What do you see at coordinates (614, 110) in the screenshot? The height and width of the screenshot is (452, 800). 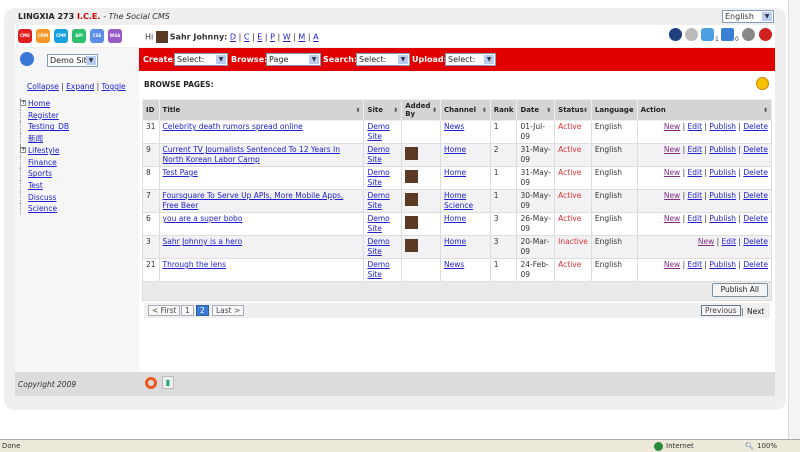 I see `column-header: Language ⬍` at bounding box center [614, 110].